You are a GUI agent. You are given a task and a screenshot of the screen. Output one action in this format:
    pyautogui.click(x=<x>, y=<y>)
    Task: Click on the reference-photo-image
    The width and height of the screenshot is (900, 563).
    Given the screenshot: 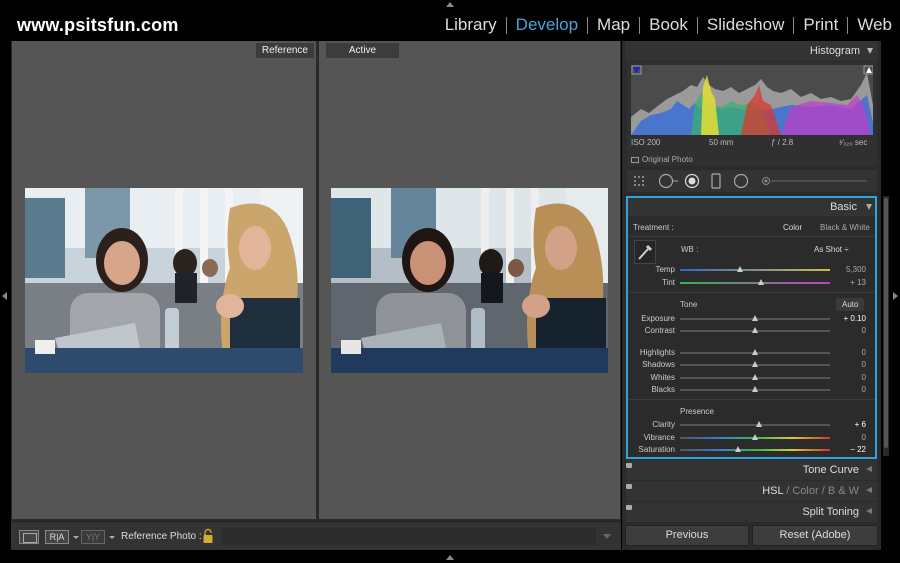 What is the action you would take?
    pyautogui.click(x=164, y=280)
    